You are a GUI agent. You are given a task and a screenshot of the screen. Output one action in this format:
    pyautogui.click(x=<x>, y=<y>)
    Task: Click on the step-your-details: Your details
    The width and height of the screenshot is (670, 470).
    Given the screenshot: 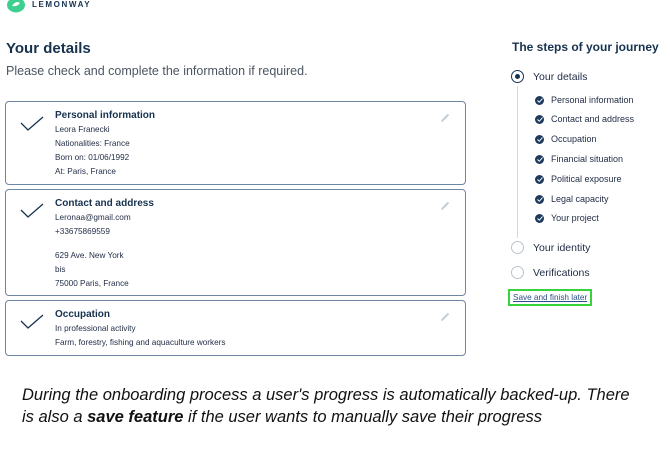 What is the action you would take?
    pyautogui.click(x=549, y=76)
    